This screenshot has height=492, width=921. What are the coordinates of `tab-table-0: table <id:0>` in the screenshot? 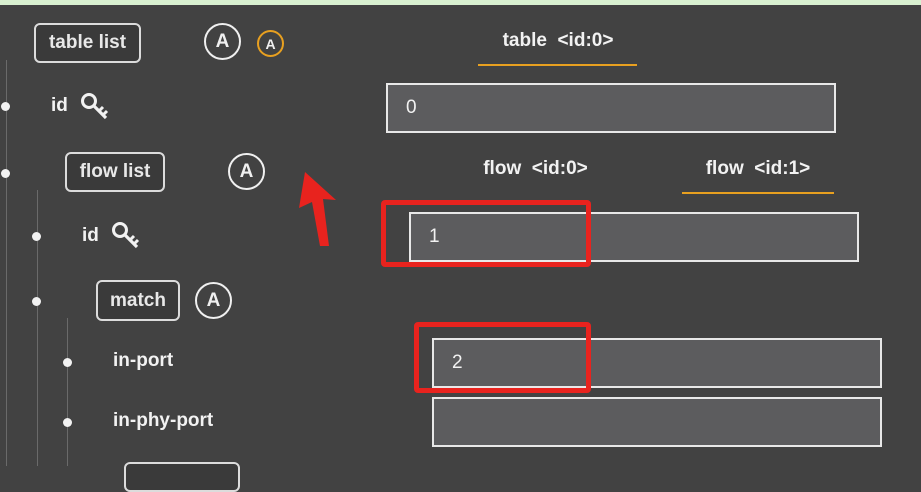 It's located at (558, 41).